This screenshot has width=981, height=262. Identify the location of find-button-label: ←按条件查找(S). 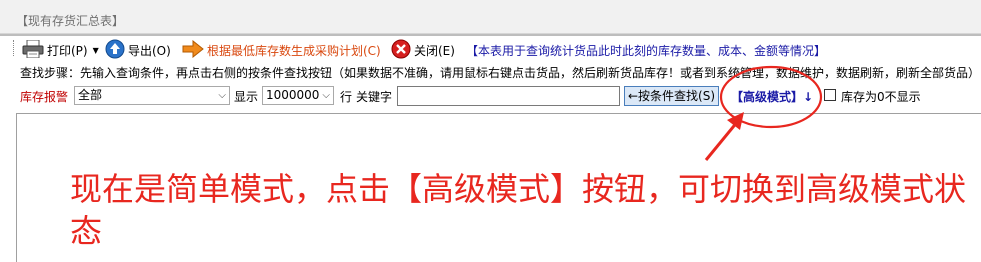
(672, 96).